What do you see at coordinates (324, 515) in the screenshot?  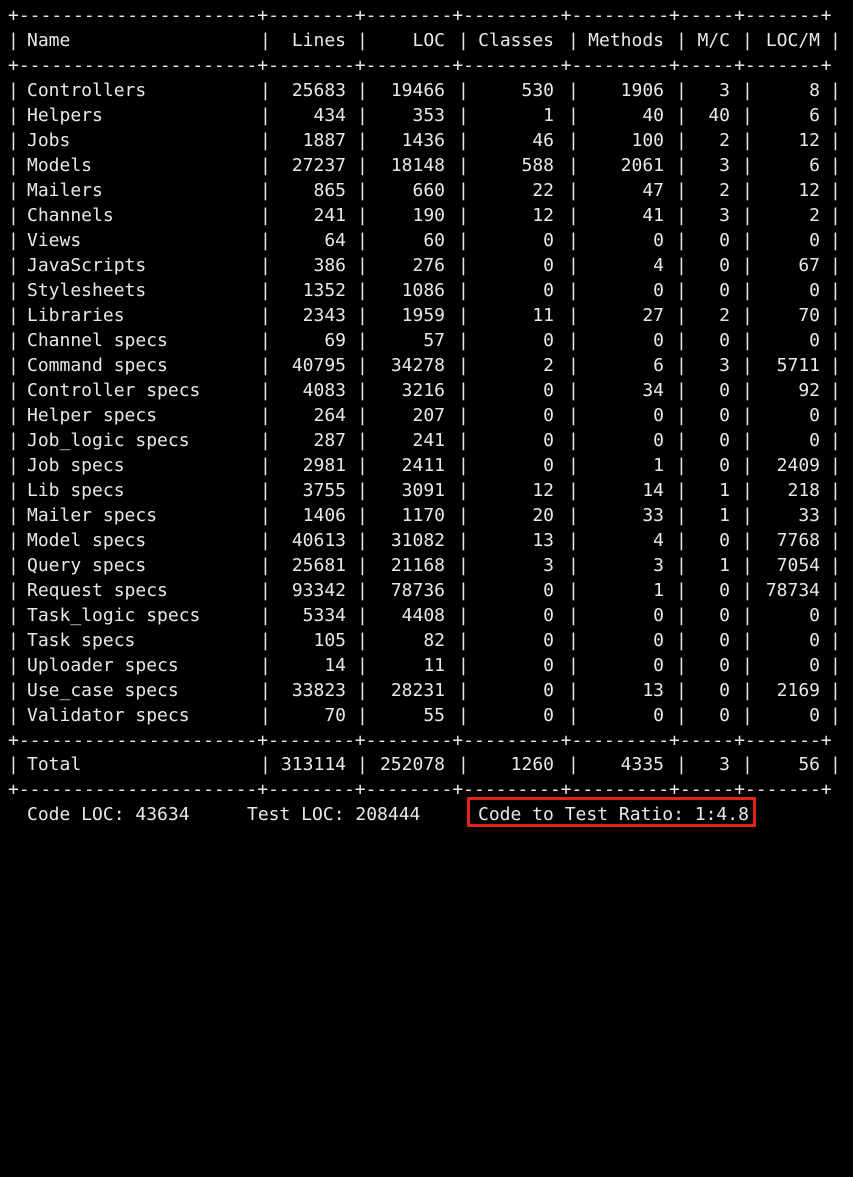 I see `cell-lines: 1406` at bounding box center [324, 515].